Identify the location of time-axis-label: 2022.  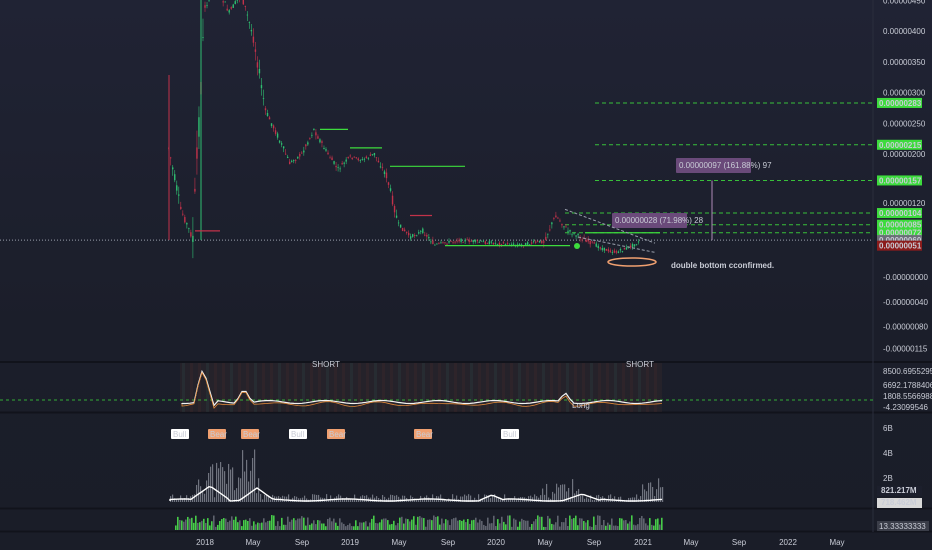
(788, 542).